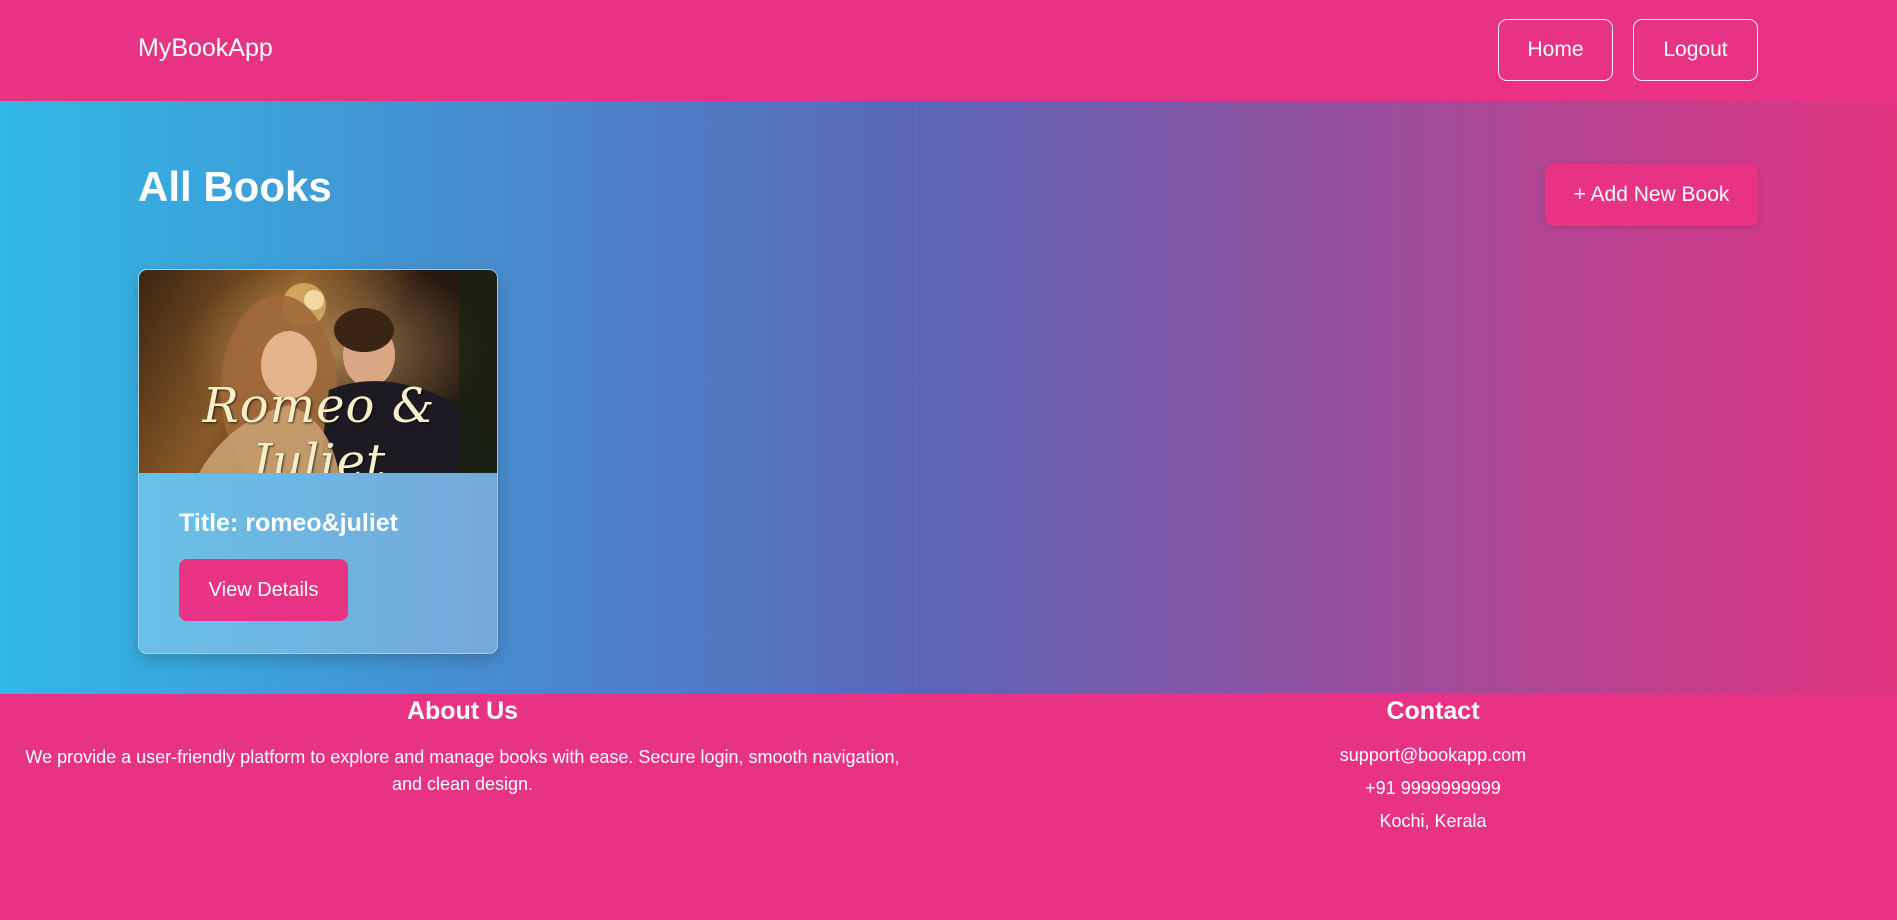  What do you see at coordinates (205, 48) in the screenshot?
I see `brand-logo: MyBookApp` at bounding box center [205, 48].